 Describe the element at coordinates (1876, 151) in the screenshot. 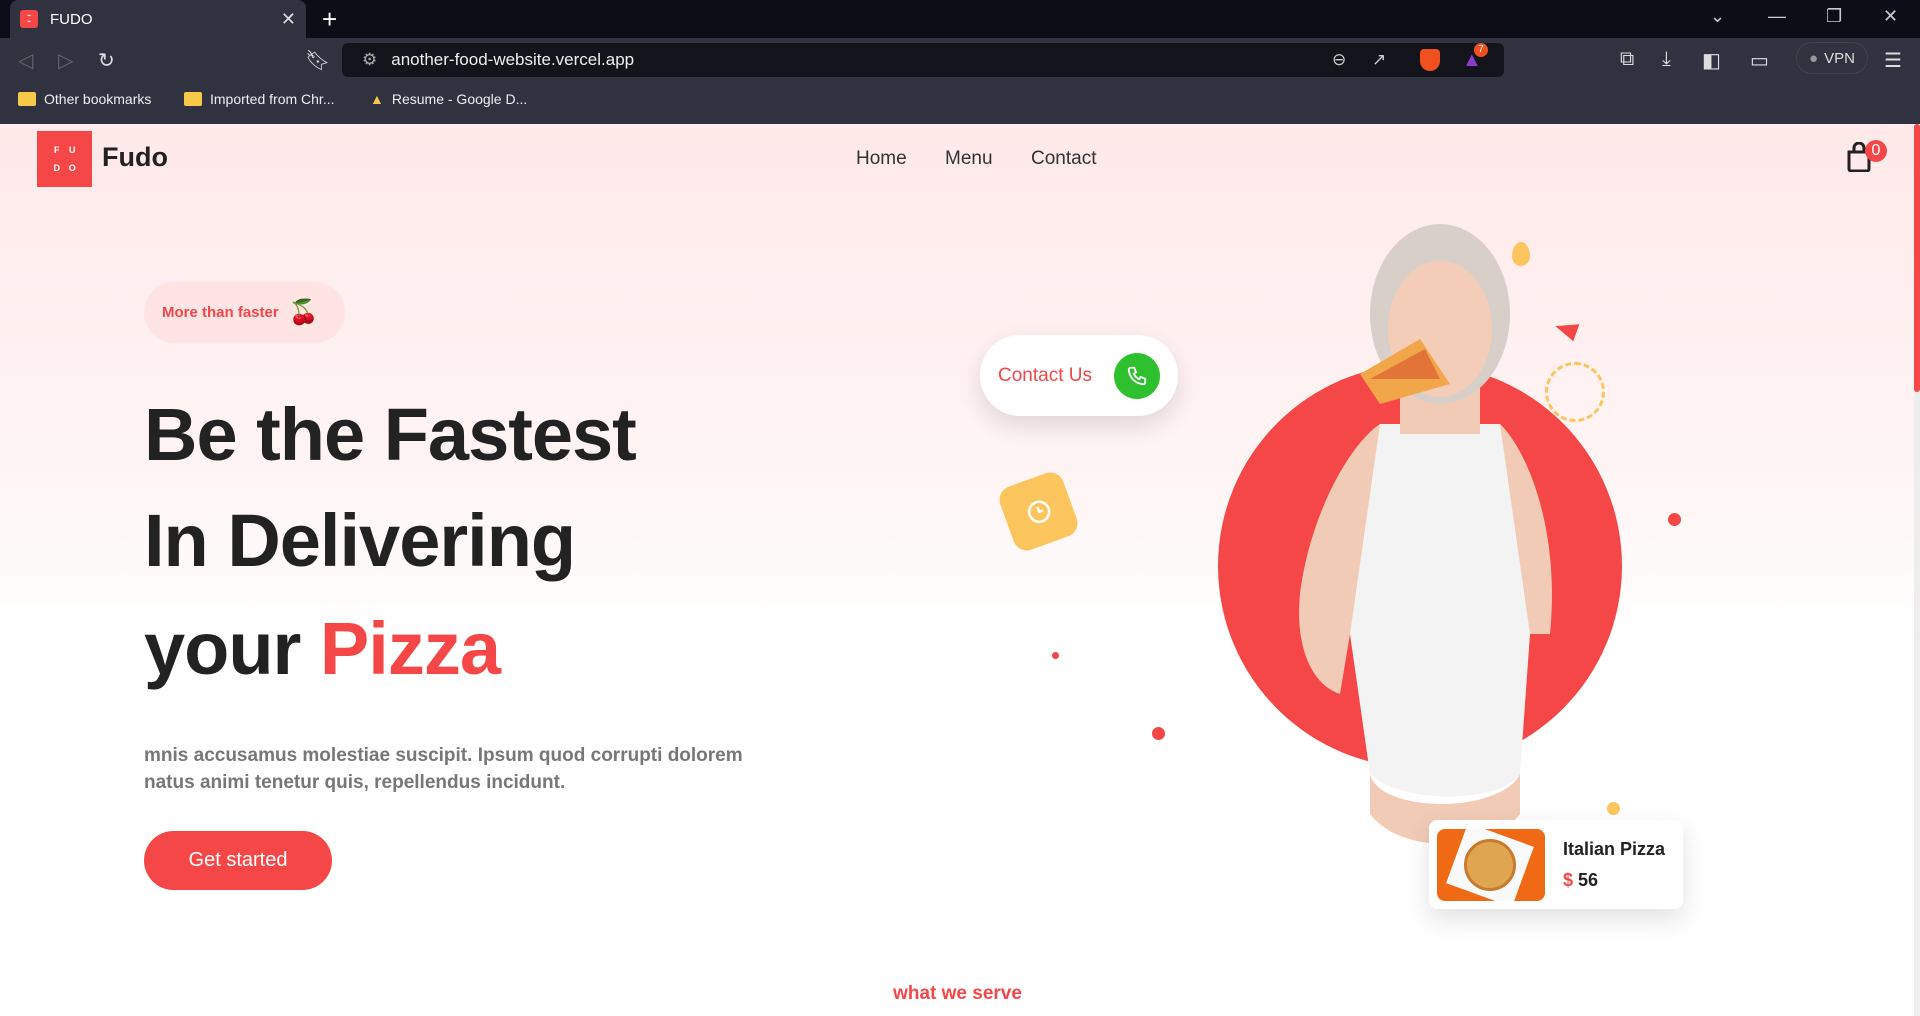

I see `cart-count-badge: 0` at that location.